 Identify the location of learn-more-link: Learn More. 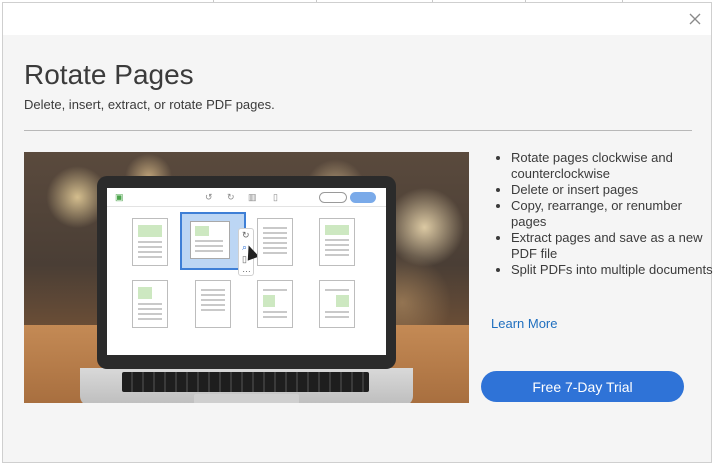
(524, 323).